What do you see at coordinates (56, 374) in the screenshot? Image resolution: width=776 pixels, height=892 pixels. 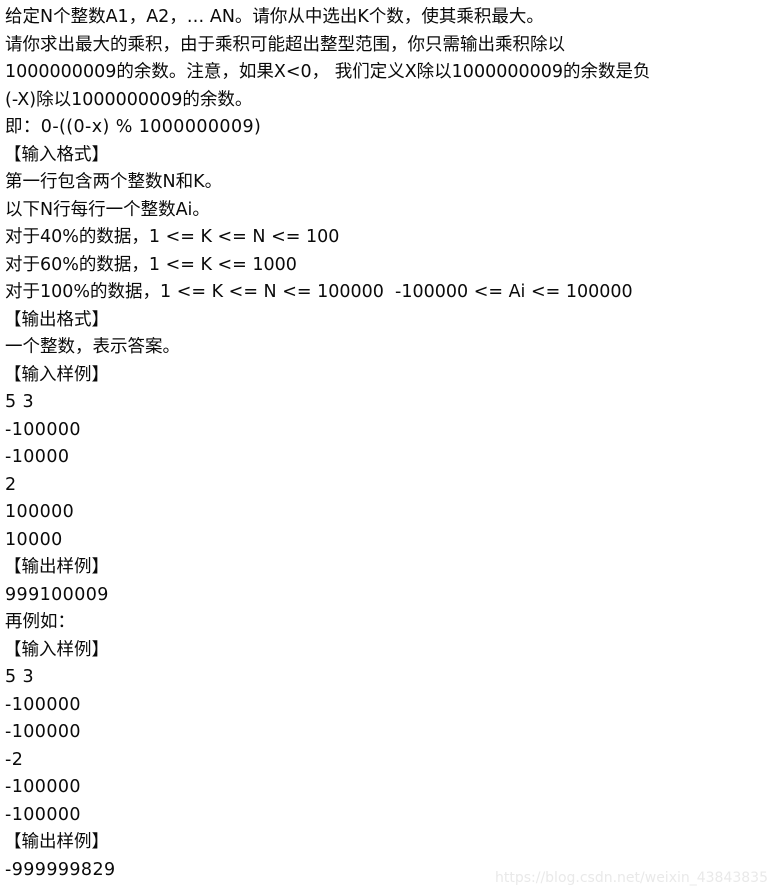 I see `input-sample-1-header: 【输入样例】` at bounding box center [56, 374].